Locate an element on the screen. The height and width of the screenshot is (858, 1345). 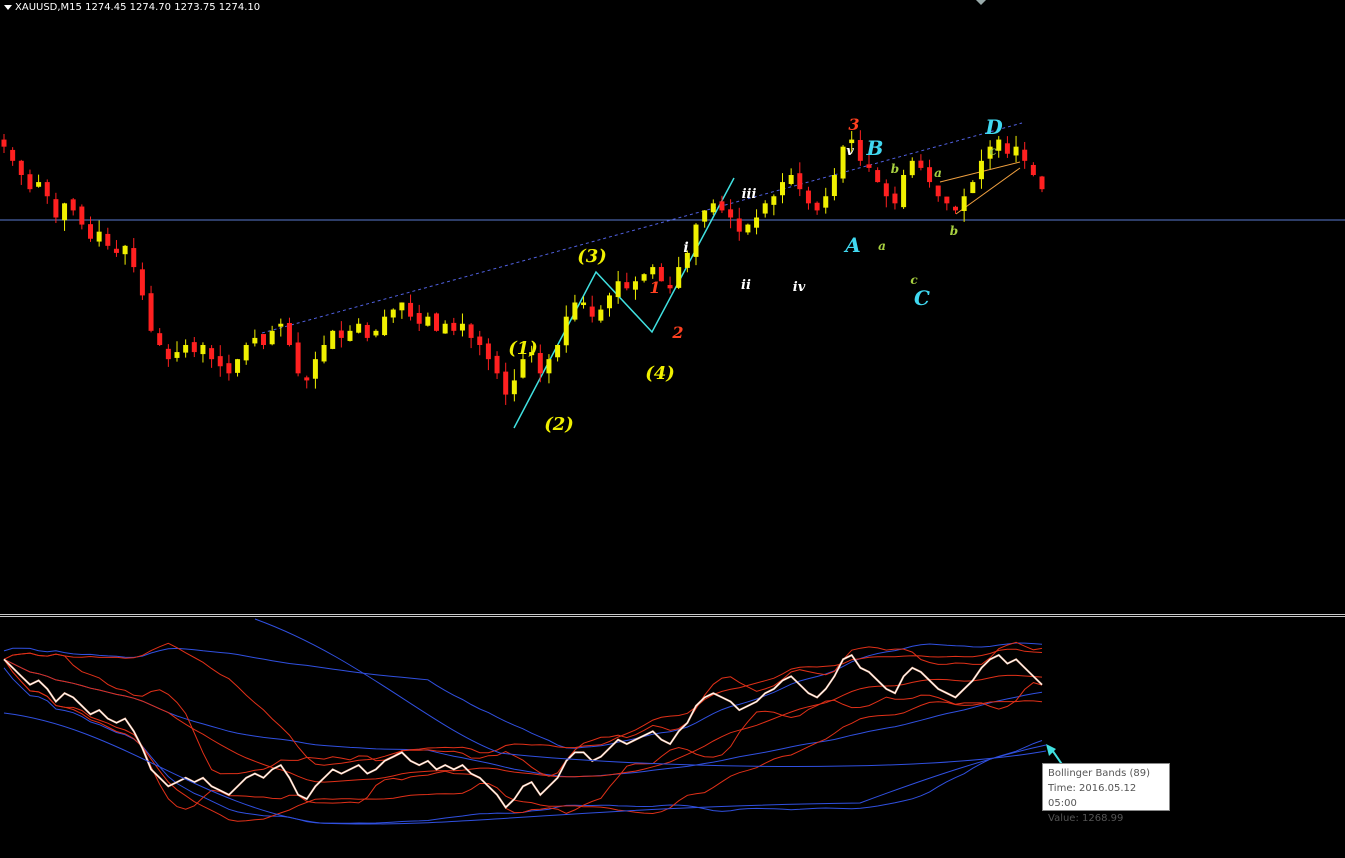
wave-label: 2 is located at coordinates (677, 332).